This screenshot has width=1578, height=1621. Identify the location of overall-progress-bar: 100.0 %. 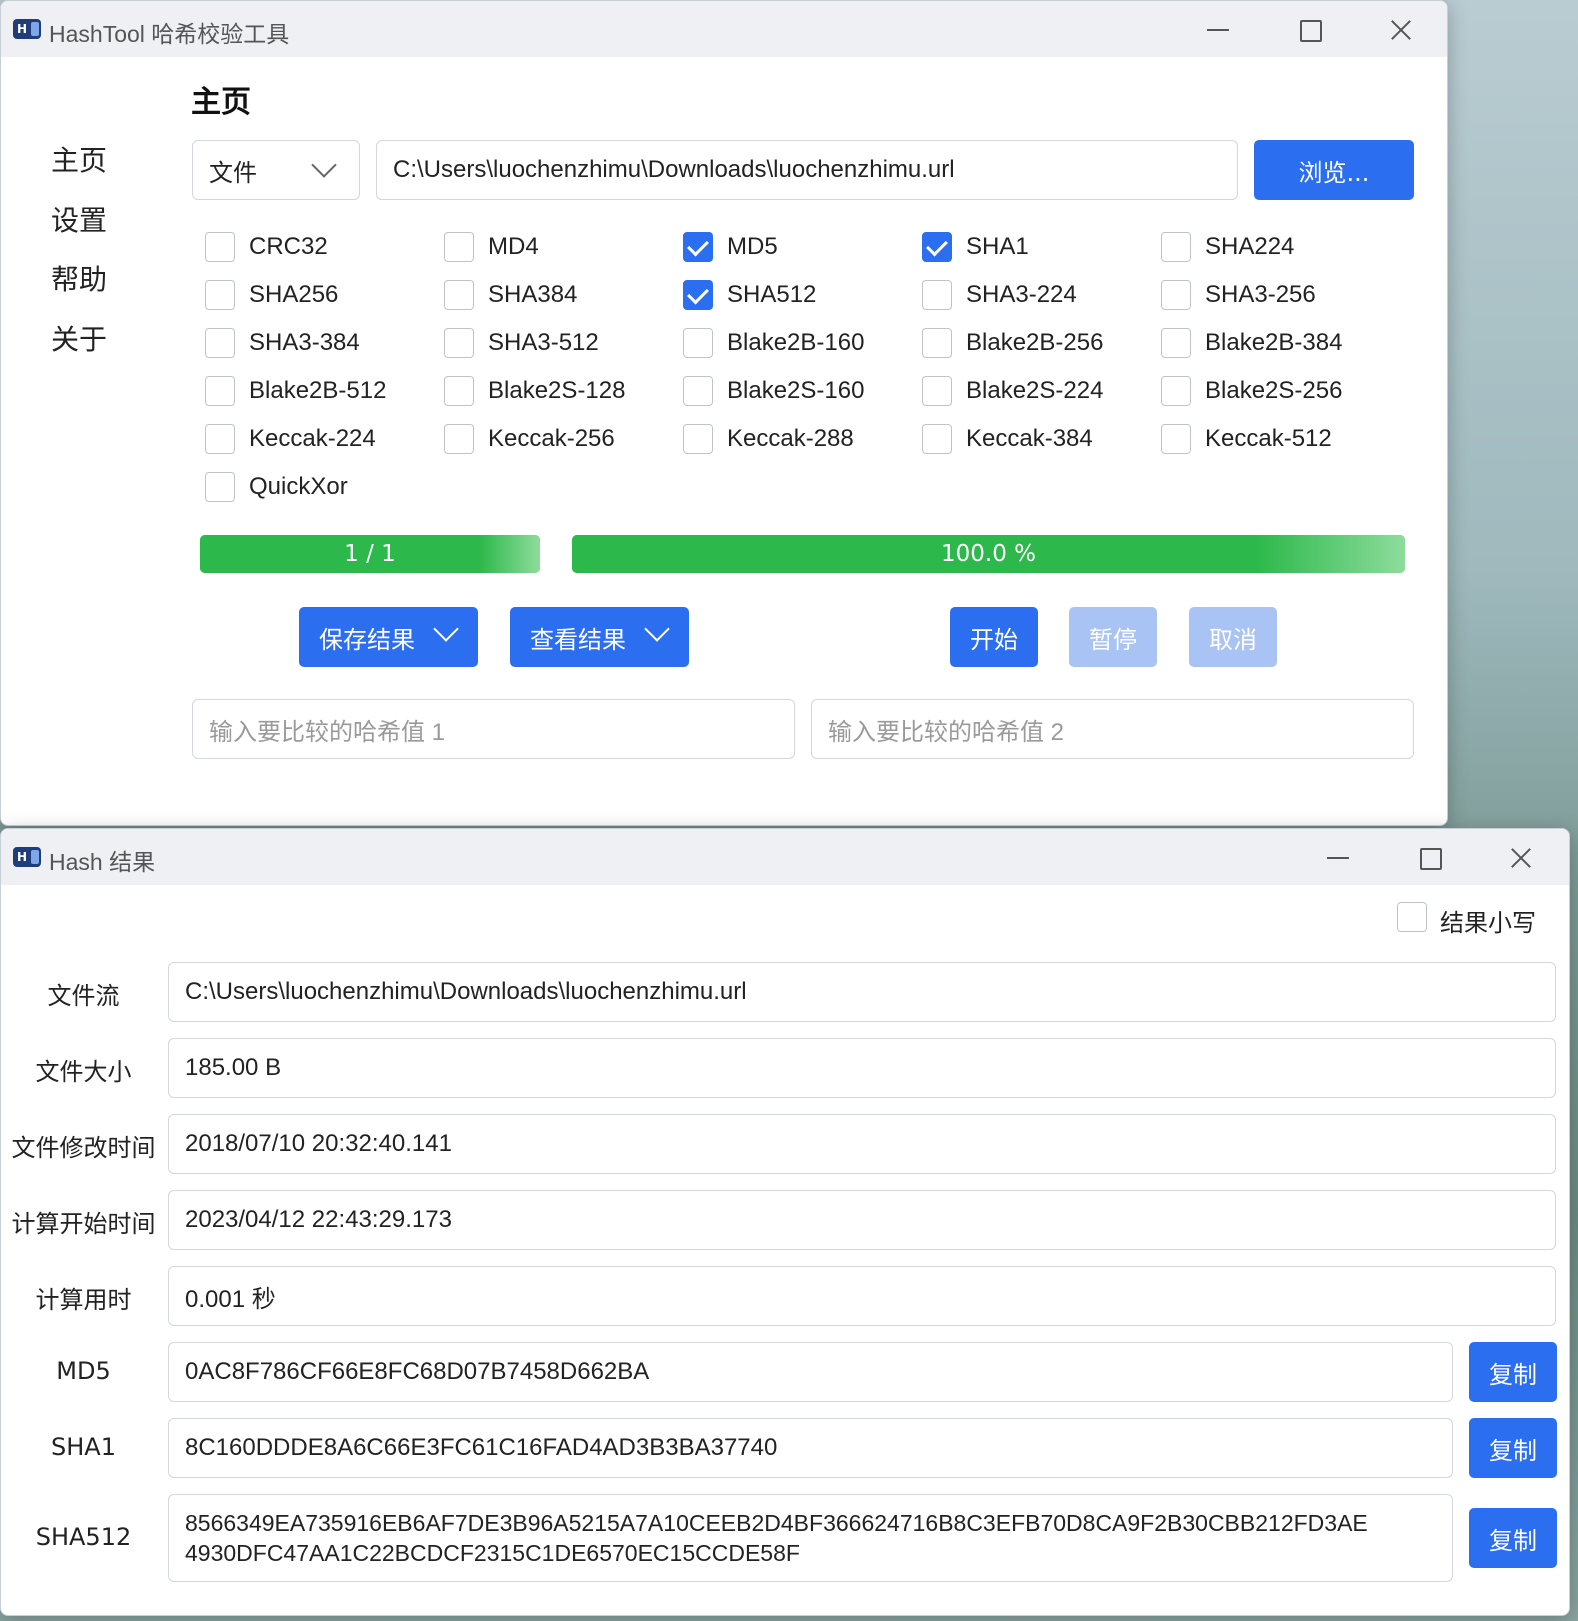
(988, 554).